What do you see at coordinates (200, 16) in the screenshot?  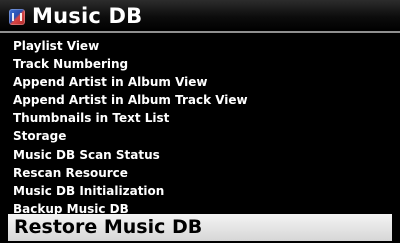 I see `title-bar: Music DB` at bounding box center [200, 16].